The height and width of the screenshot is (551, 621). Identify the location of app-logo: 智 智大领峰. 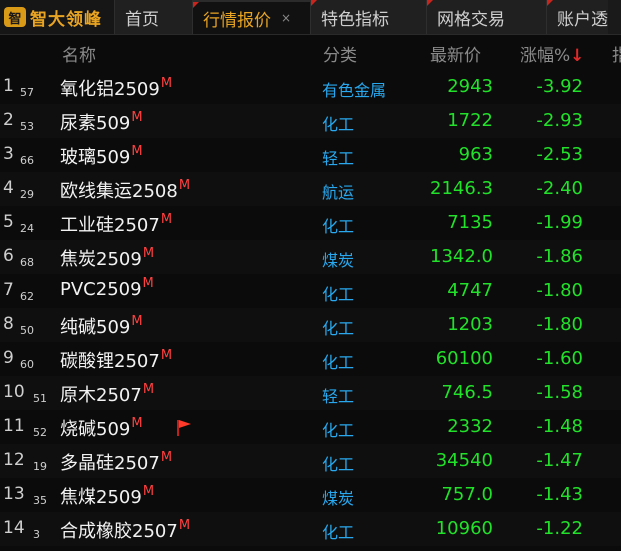
(57, 17).